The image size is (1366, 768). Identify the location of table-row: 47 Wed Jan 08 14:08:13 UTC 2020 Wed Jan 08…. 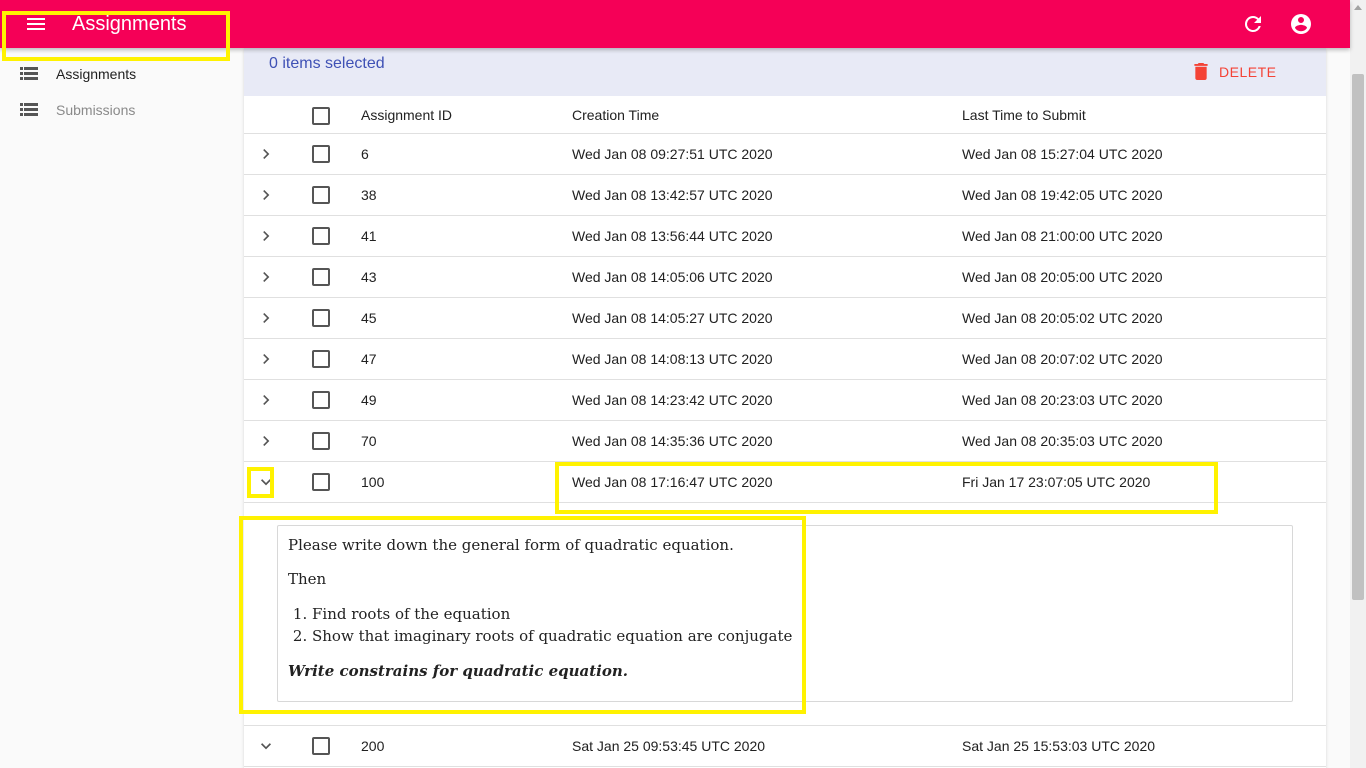
(785, 359).